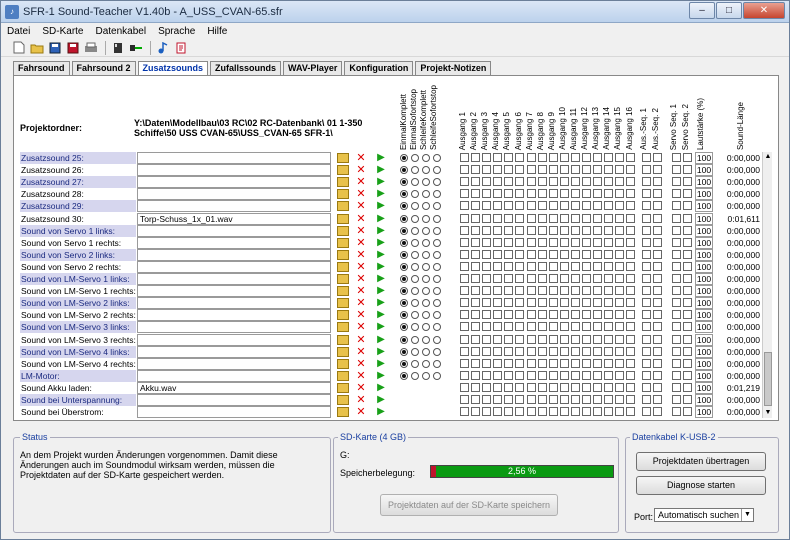 The width and height of the screenshot is (790, 540). What do you see at coordinates (176, 31) in the screenshot?
I see `menu-sprache: Sprache` at bounding box center [176, 31].